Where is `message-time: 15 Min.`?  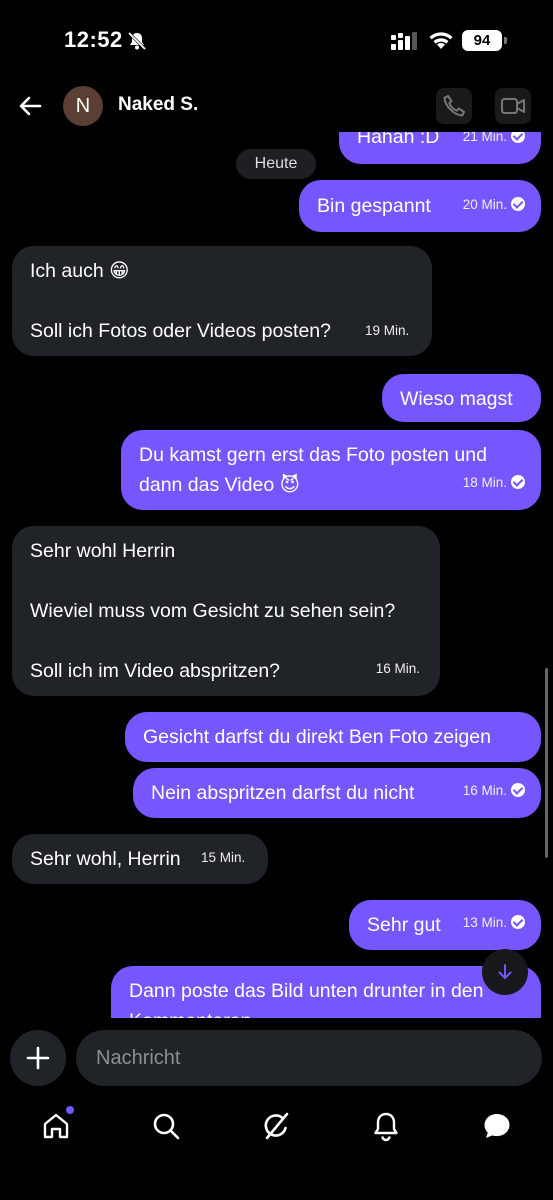
message-time: 15 Min. is located at coordinates (223, 857).